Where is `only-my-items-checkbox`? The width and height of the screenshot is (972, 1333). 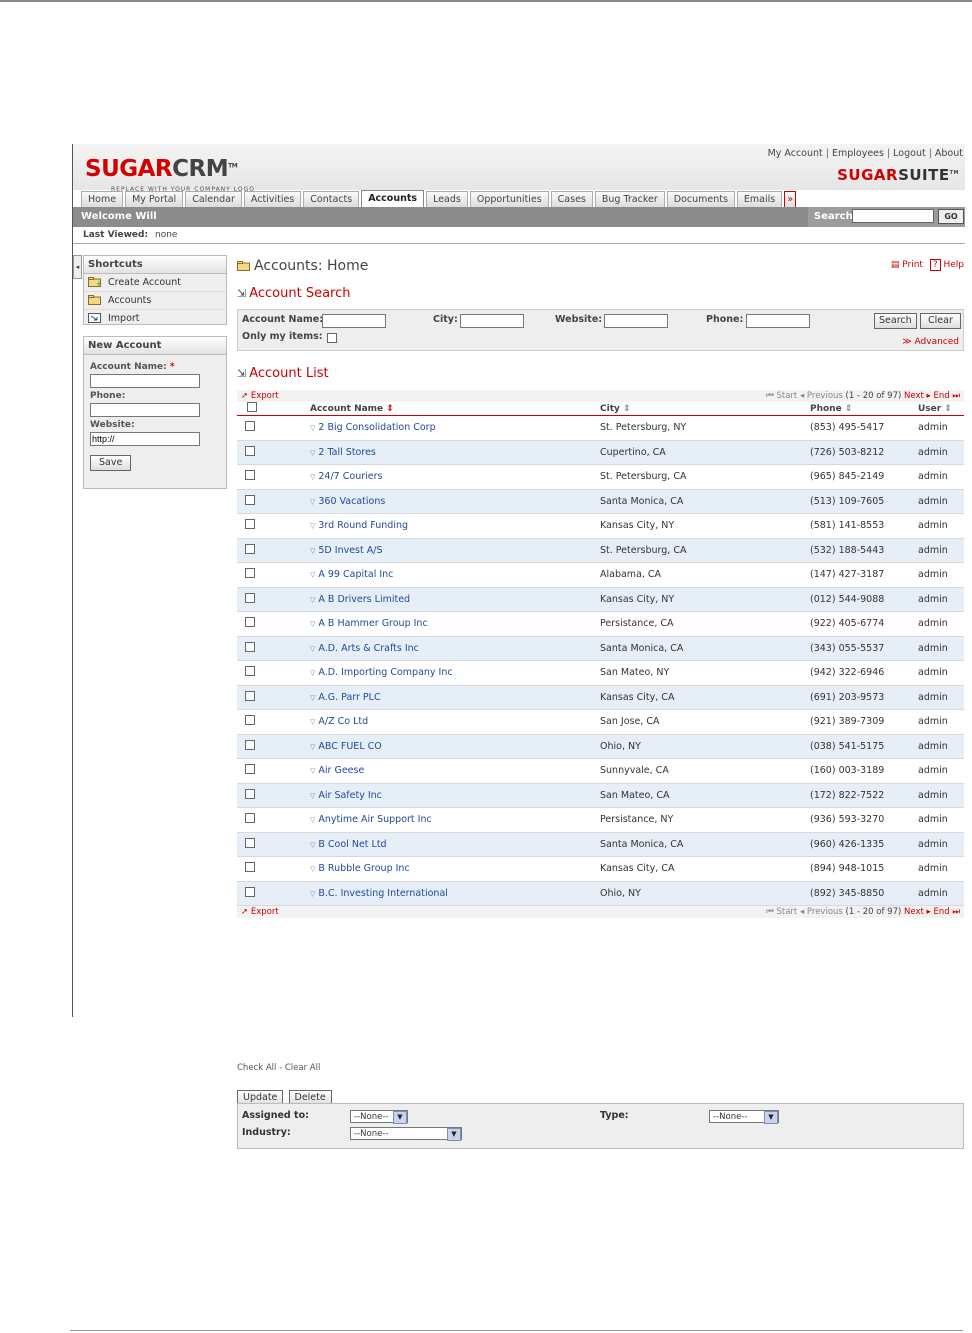 only-my-items-checkbox is located at coordinates (332, 338).